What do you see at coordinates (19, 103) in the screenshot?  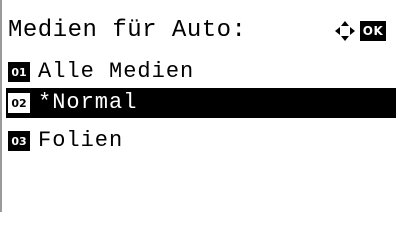 I see `item-number-badge: 02` at bounding box center [19, 103].